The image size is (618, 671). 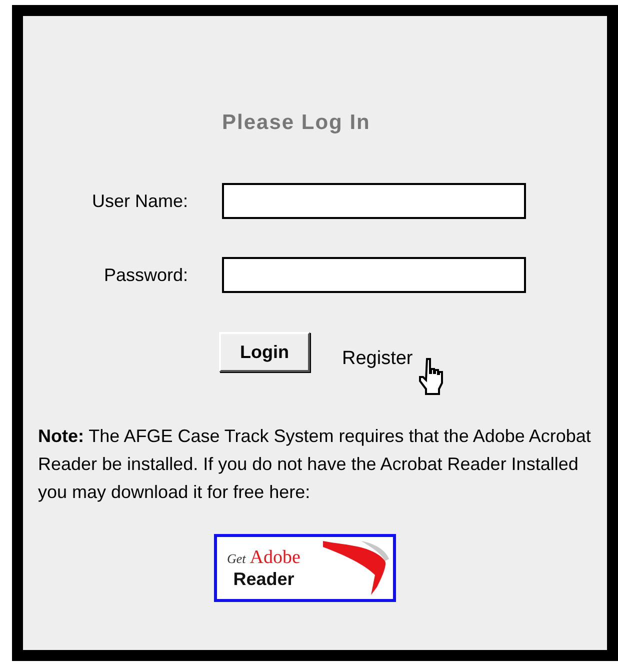 I want to click on field-label: User Name:, so click(x=139, y=201).